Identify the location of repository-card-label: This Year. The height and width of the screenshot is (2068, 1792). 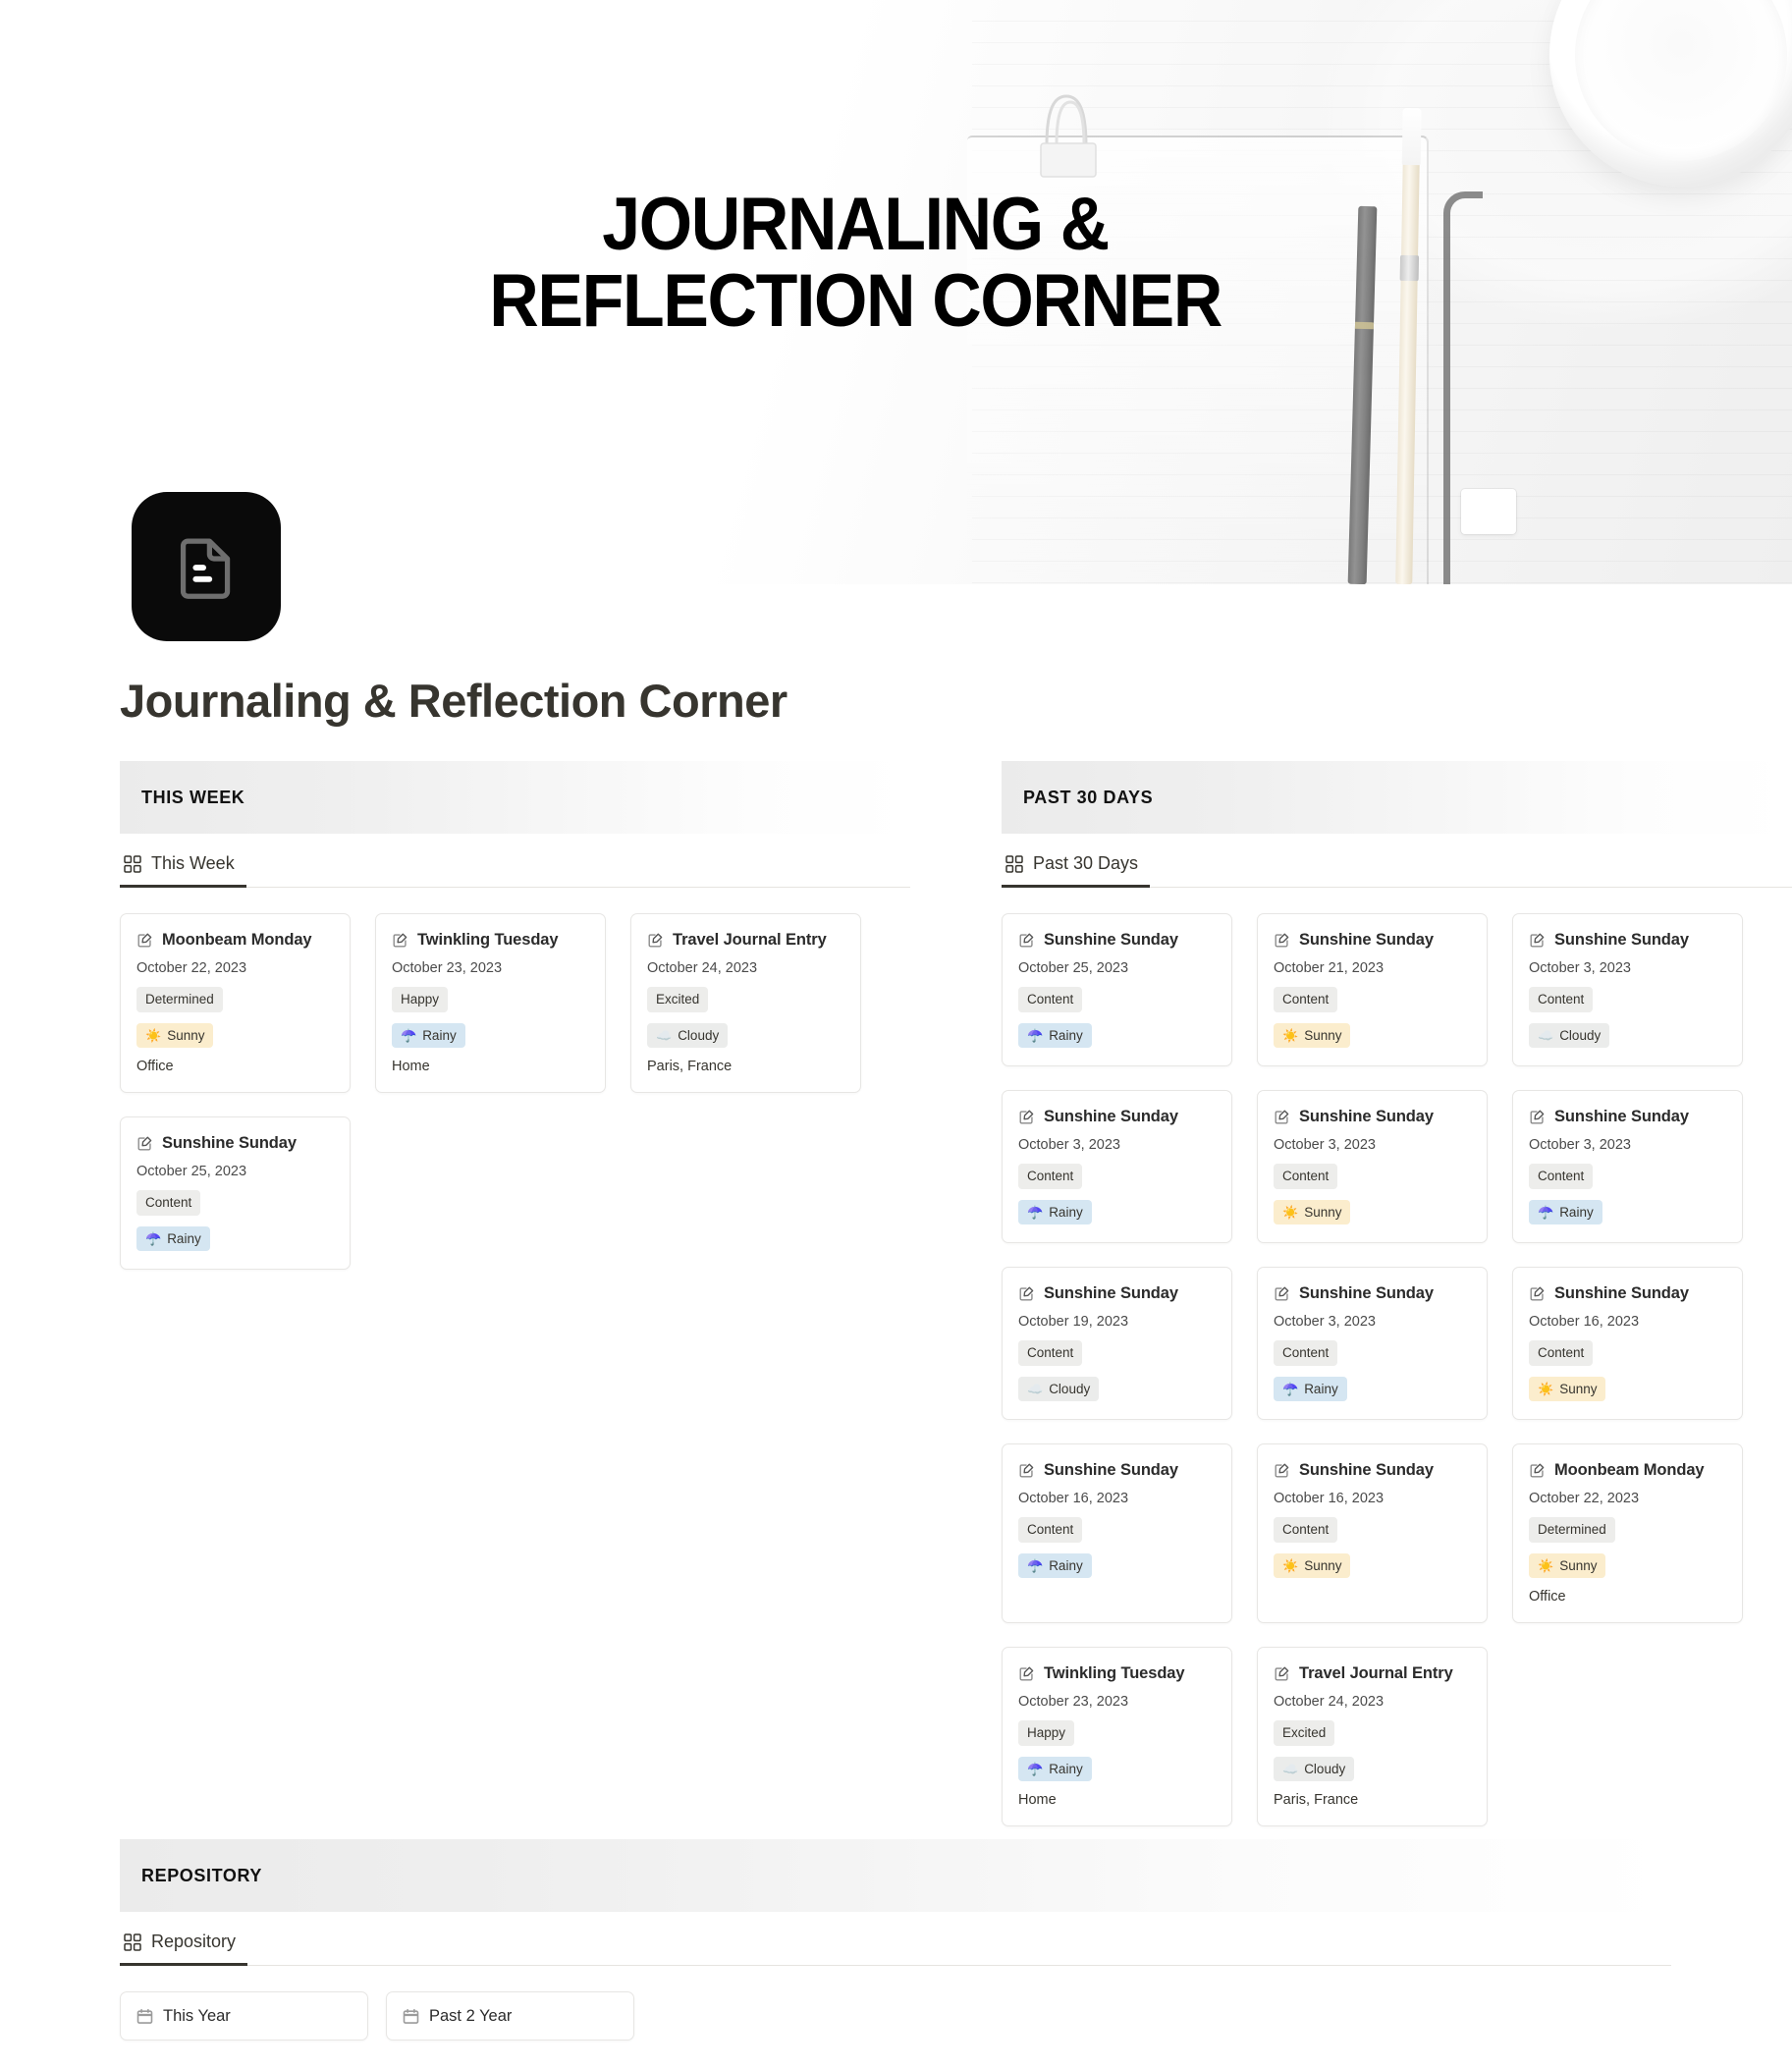
(197, 2015).